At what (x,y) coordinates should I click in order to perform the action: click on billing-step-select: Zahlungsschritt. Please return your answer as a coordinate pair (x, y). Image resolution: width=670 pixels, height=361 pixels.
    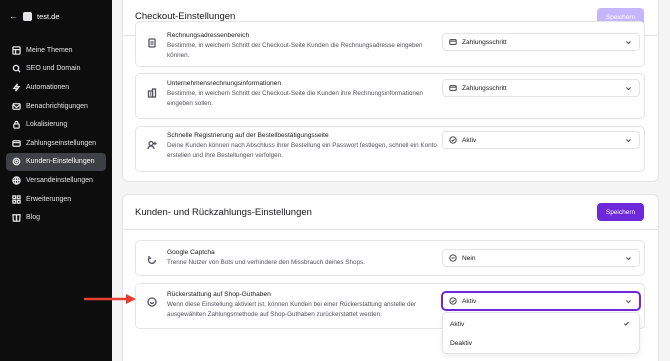
    Looking at the image, I should click on (541, 42).